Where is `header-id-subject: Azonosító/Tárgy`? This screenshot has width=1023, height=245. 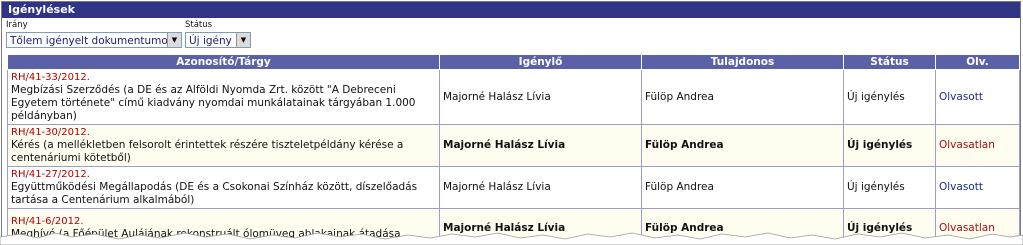
header-id-subject: Azonosító/Tárgy is located at coordinates (223, 62).